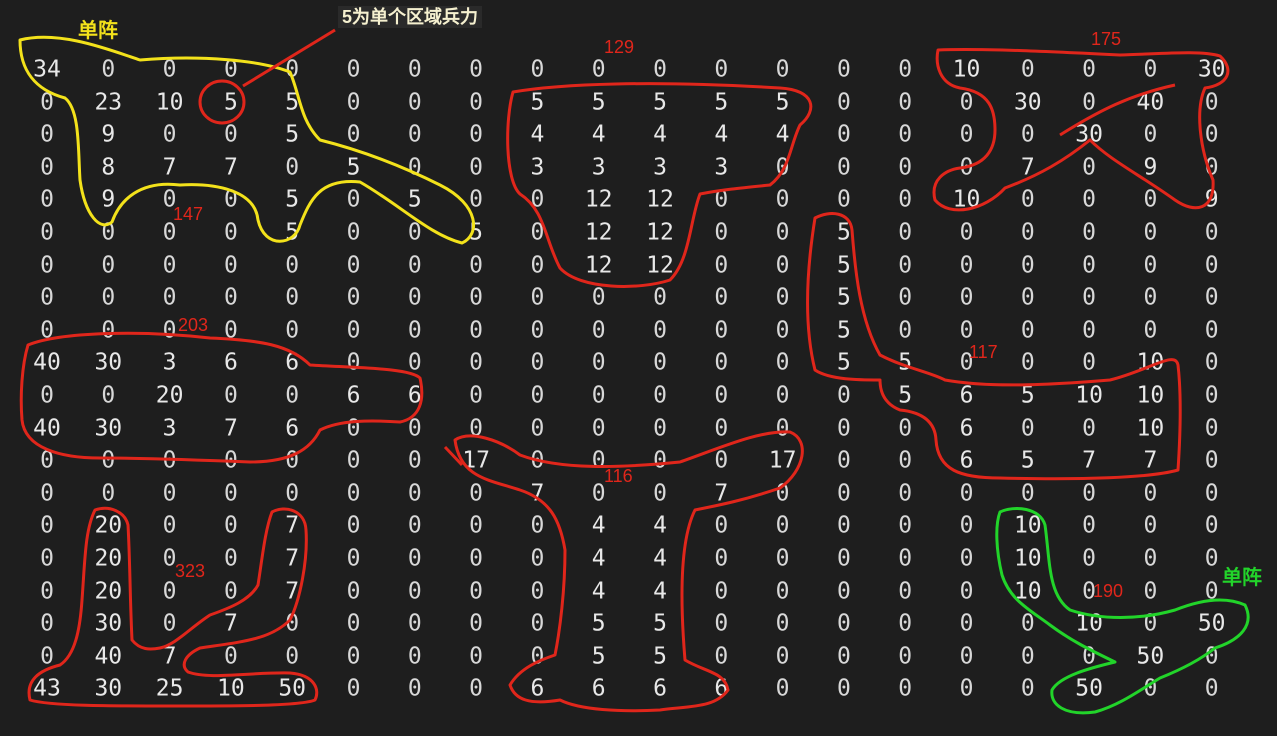 Image resolution: width=1277 pixels, height=736 pixels. I want to click on grid-cell: 9, so click(1211, 199).